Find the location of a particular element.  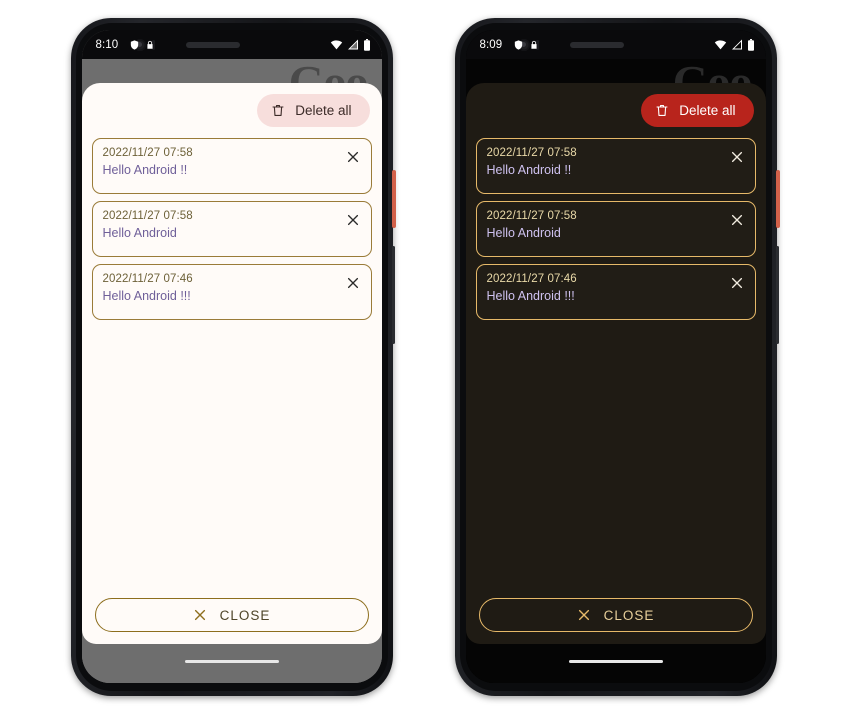

status-bar-clock: 8:09 is located at coordinates (491, 44).